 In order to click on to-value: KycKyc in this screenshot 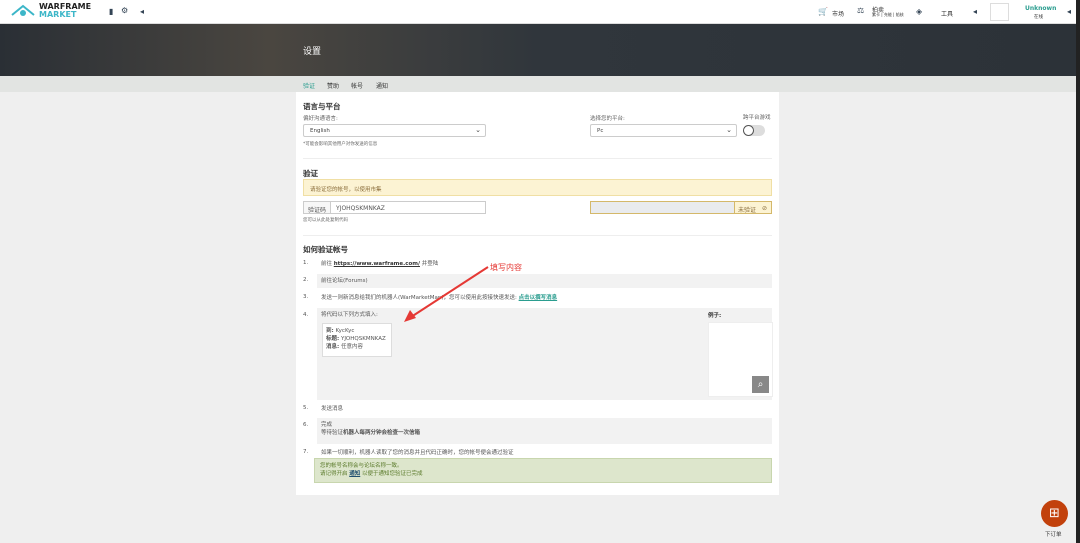, I will do `click(345, 331)`.